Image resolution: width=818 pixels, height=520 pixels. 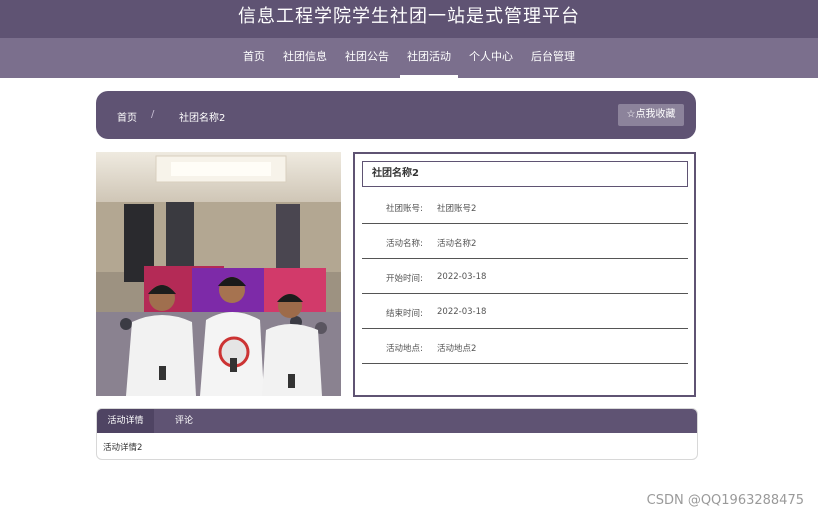 What do you see at coordinates (397, 434) in the screenshot?
I see `detail-tabs: 活动详情 评论 活动详情2` at bounding box center [397, 434].